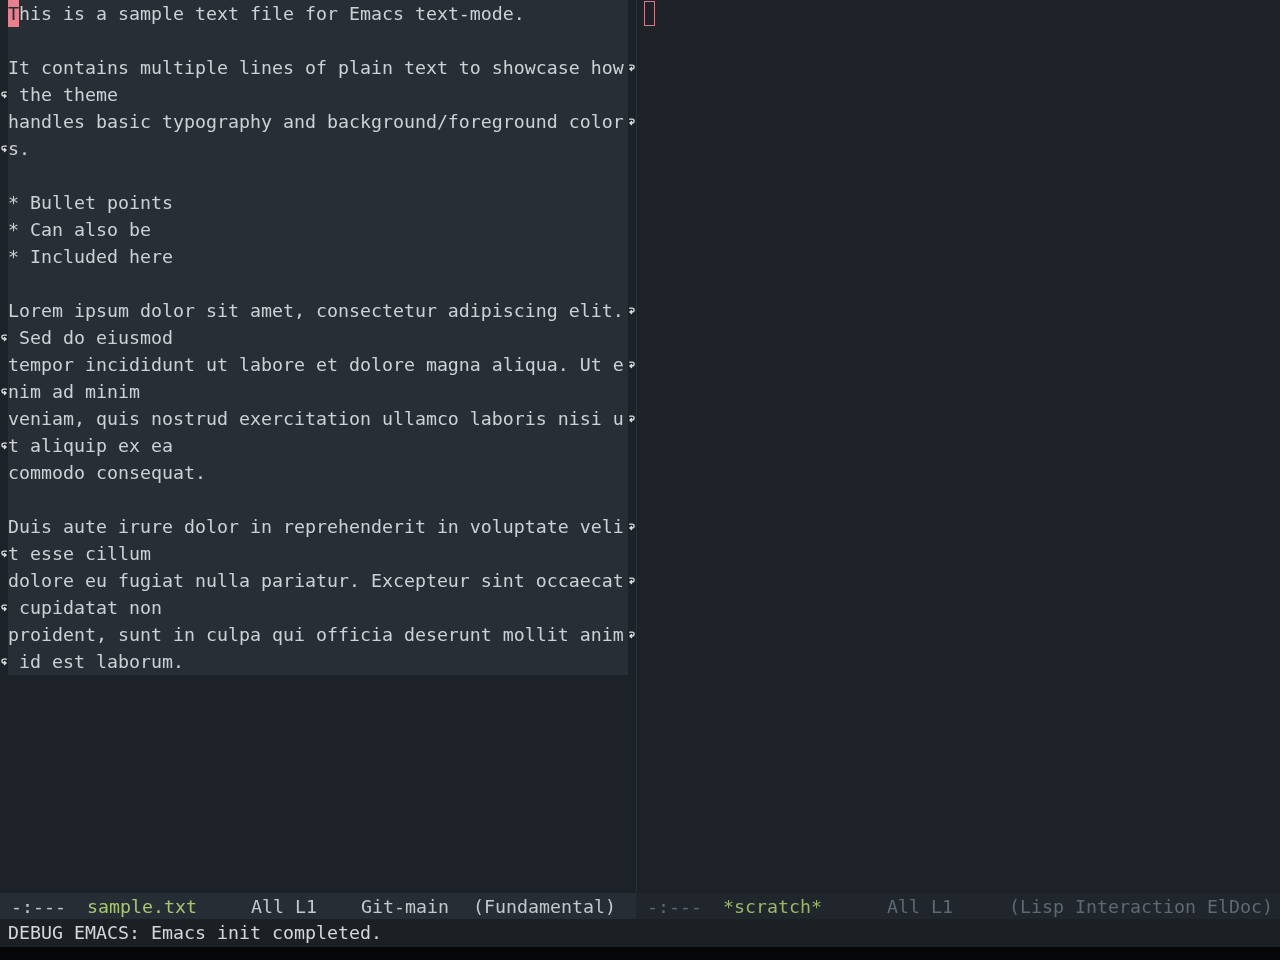  I want to click on major-mode-label: (Fundamental), so click(544, 906).